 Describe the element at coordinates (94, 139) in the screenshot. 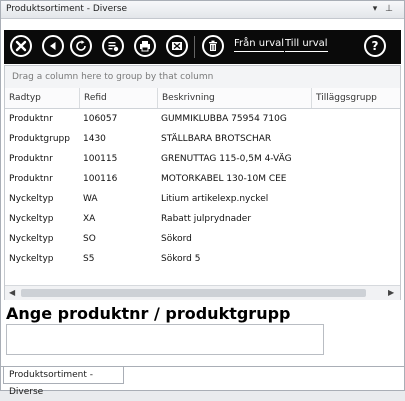

I see `cell-refid: 1430` at that location.